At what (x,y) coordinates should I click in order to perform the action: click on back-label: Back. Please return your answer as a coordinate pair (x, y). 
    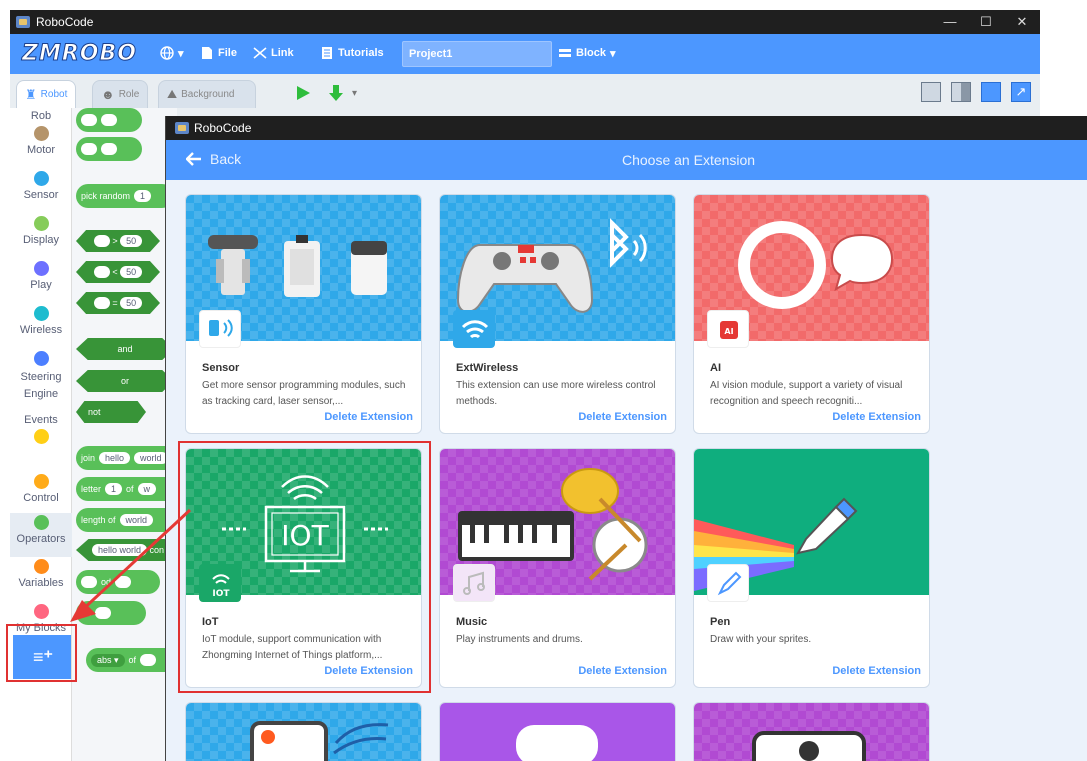
    Looking at the image, I should click on (226, 159).